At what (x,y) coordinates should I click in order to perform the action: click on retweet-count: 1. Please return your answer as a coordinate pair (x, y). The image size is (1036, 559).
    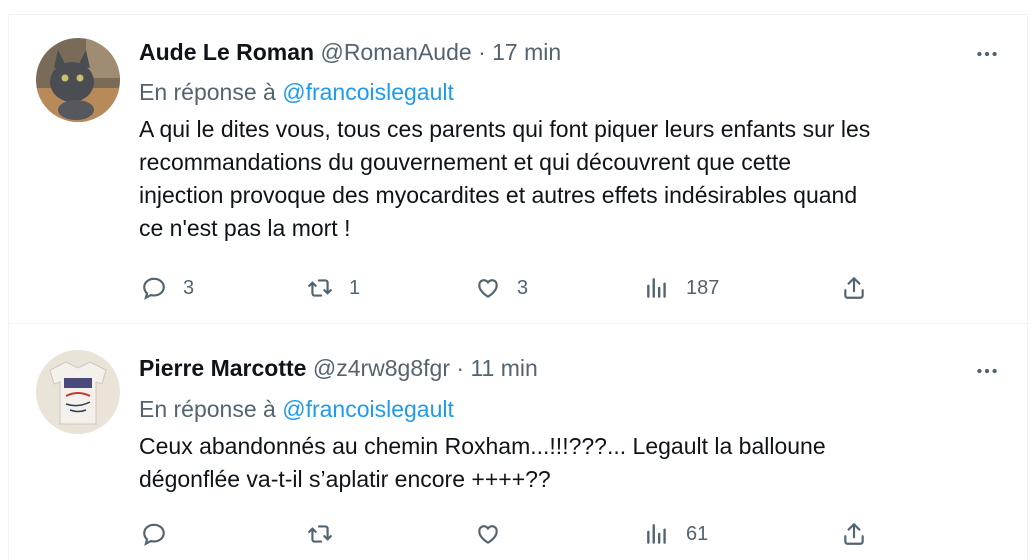
    Looking at the image, I should click on (355, 287).